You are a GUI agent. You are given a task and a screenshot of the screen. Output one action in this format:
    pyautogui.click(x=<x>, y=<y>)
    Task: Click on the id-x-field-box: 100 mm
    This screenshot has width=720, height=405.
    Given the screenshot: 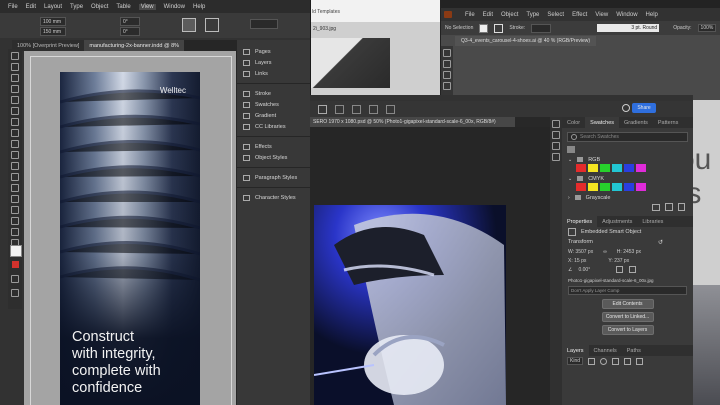 What is the action you would take?
    pyautogui.click(x=53, y=21)
    